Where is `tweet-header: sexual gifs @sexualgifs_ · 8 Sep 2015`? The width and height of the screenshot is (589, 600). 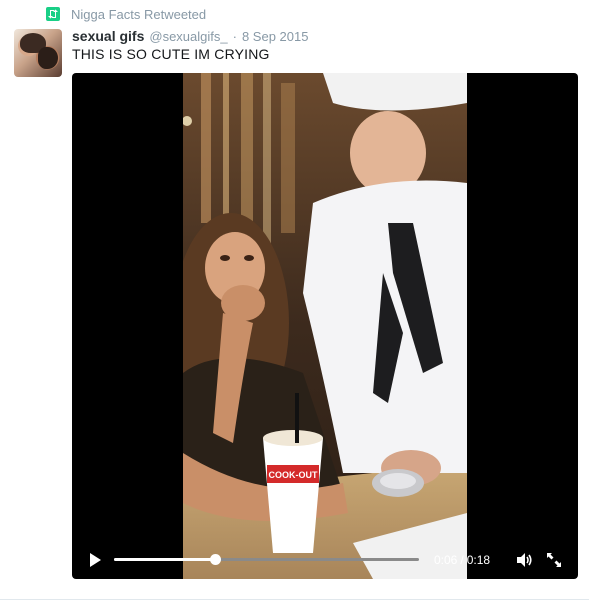 tweet-header: sexual gifs @sexualgifs_ · 8 Sep 2015 is located at coordinates (190, 36).